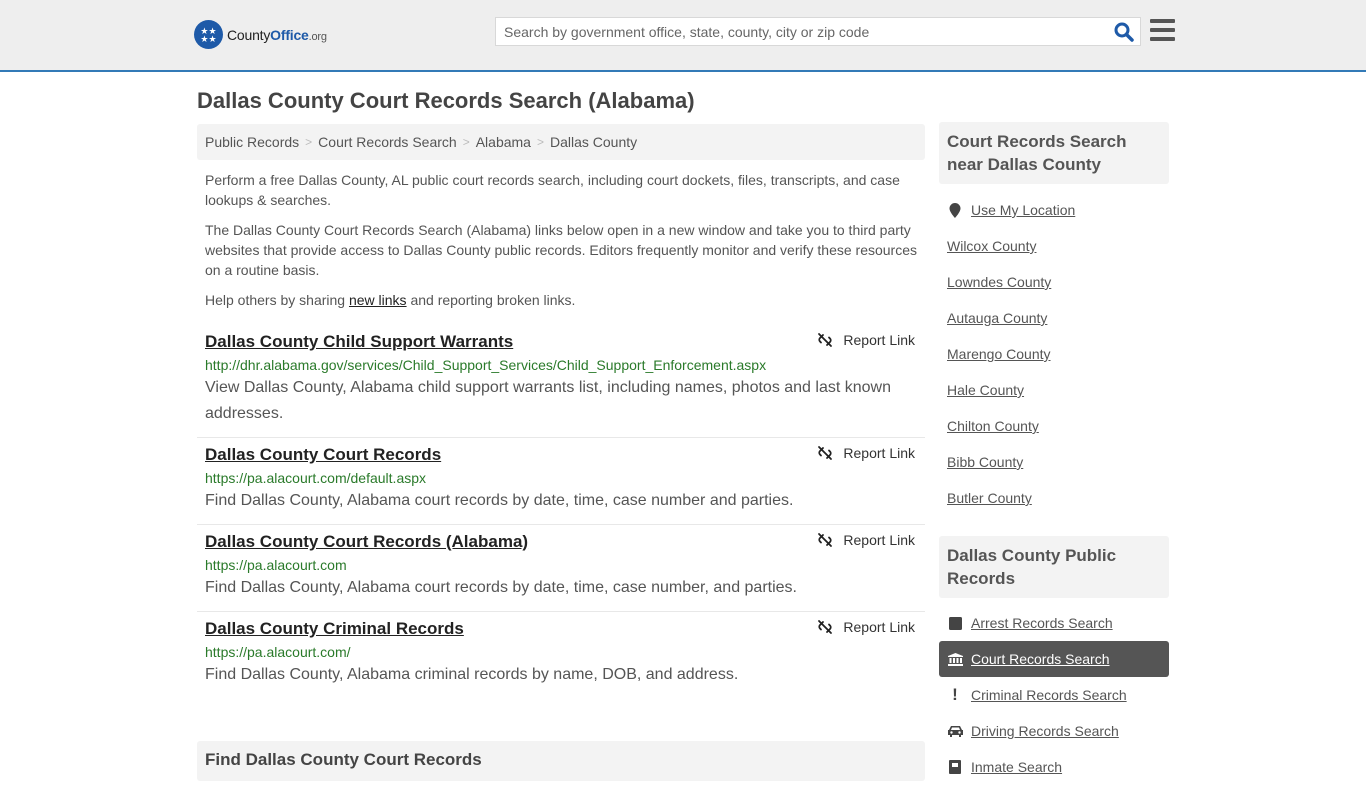 The height and width of the screenshot is (785, 1366). What do you see at coordinates (1054, 390) in the screenshot?
I see `nearby-county-item: Hale County` at bounding box center [1054, 390].